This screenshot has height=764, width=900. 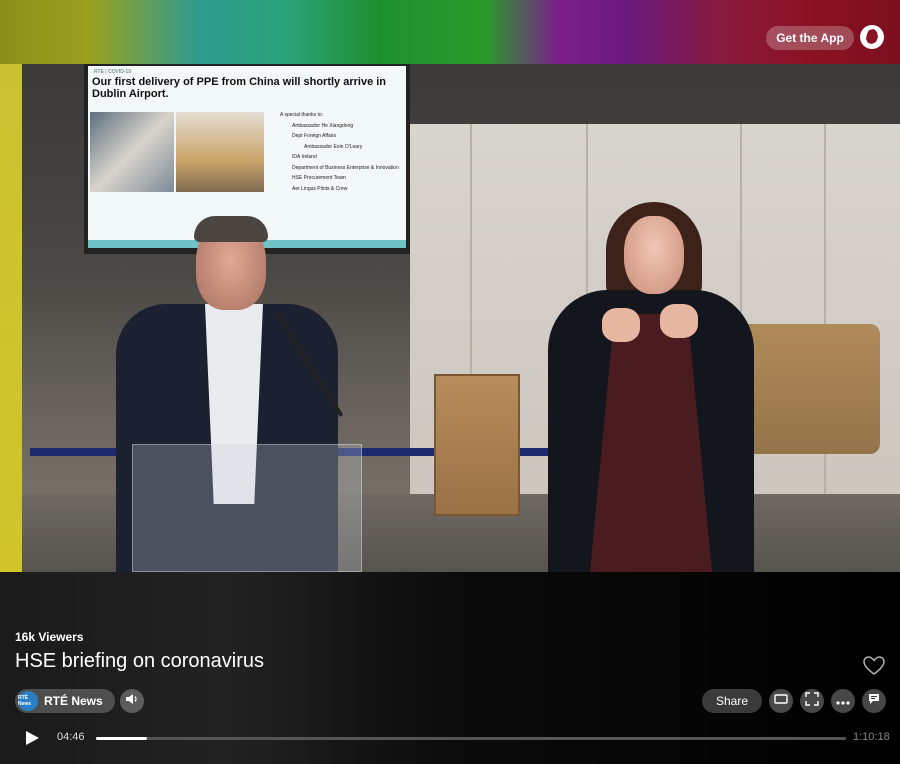 I want to click on channel-button: RTÉ News RTÉ News, so click(x=65, y=701).